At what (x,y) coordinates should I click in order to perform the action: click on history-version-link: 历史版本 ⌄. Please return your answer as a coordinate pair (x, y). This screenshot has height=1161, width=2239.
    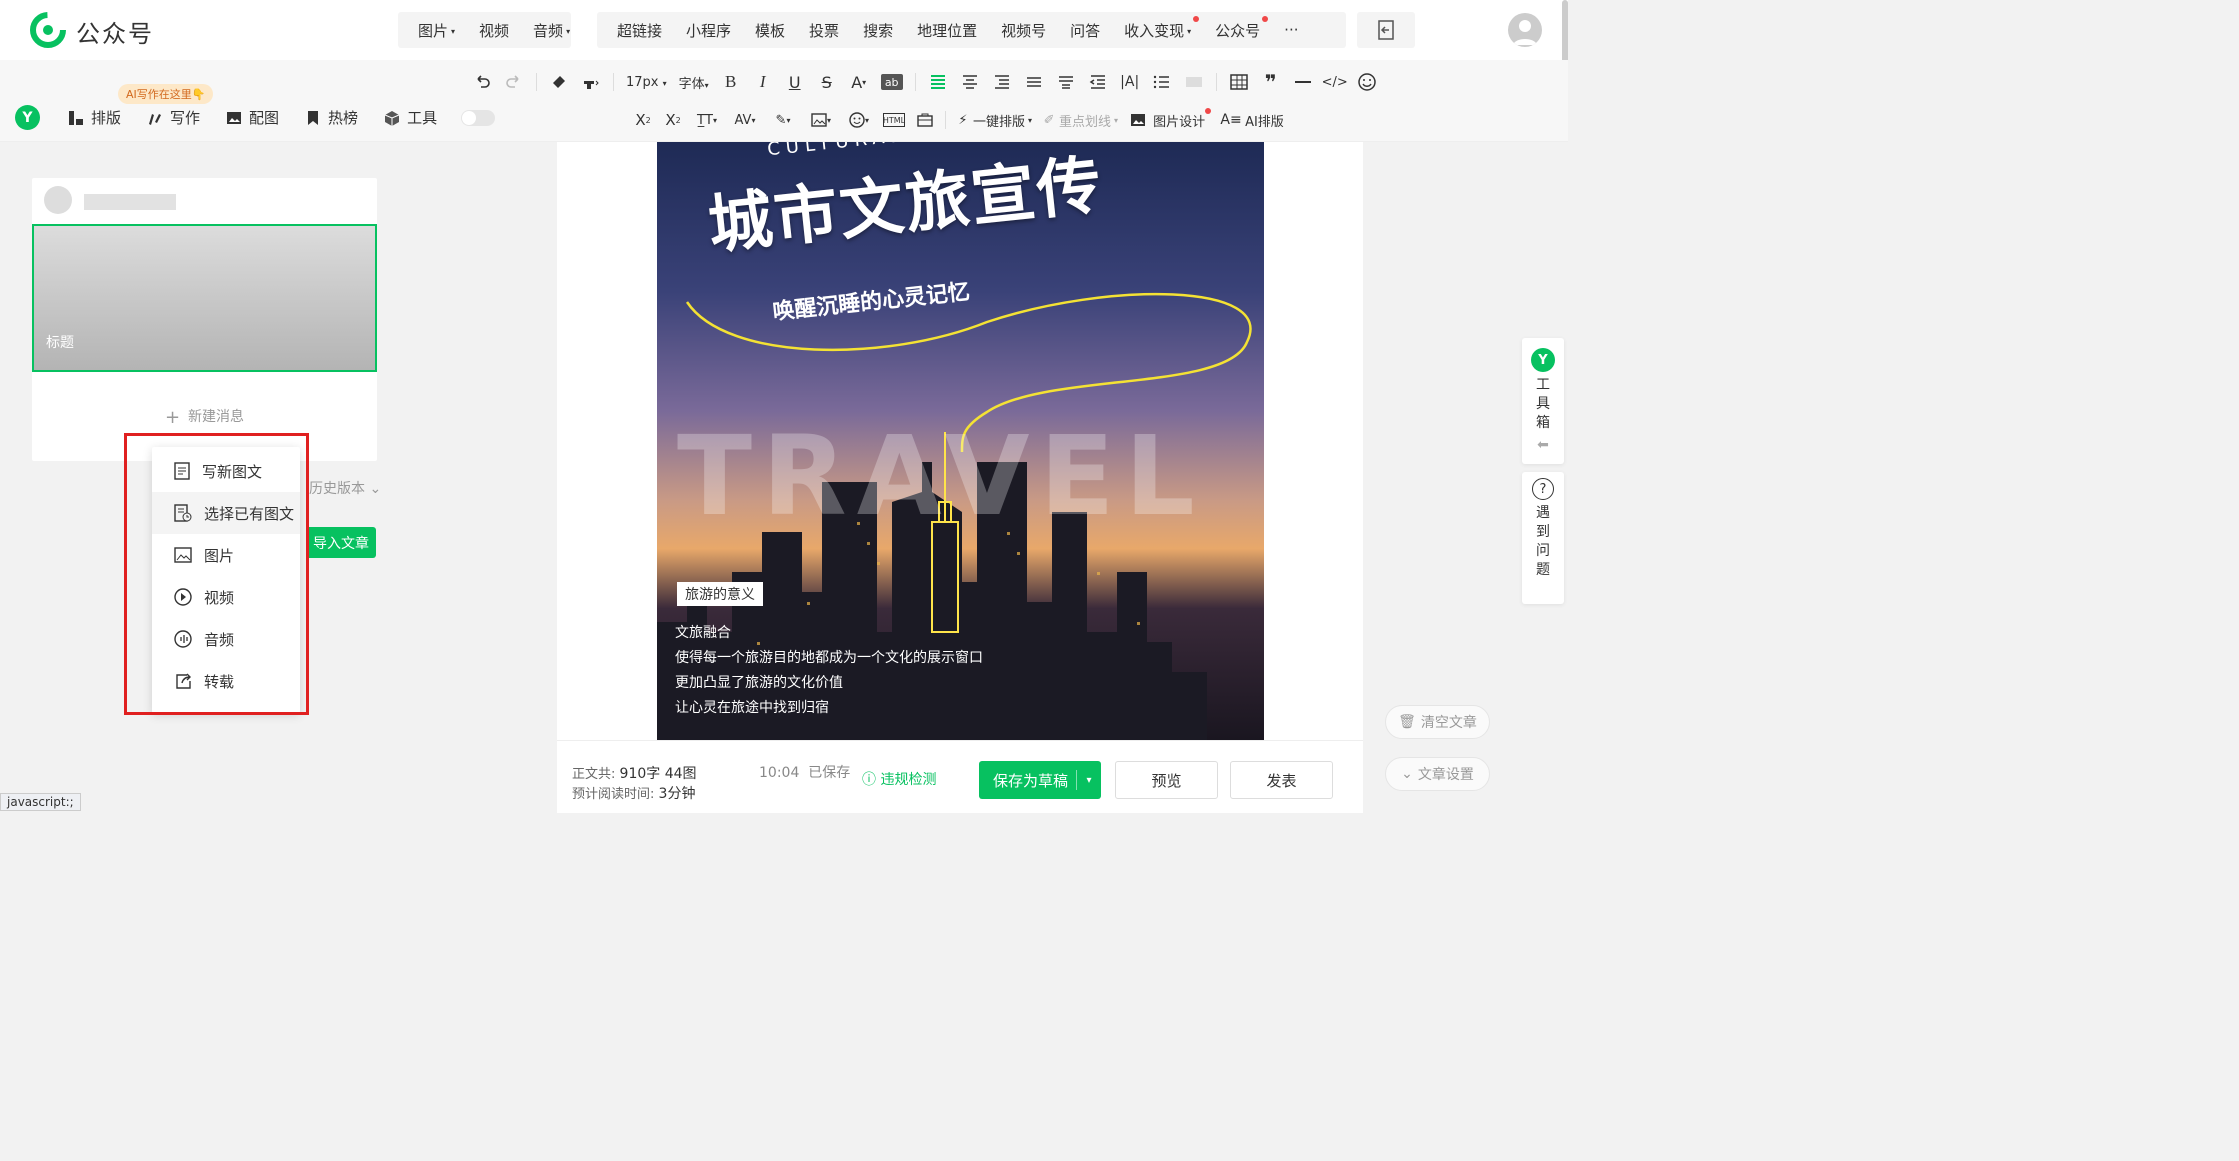
    Looking at the image, I should click on (345, 488).